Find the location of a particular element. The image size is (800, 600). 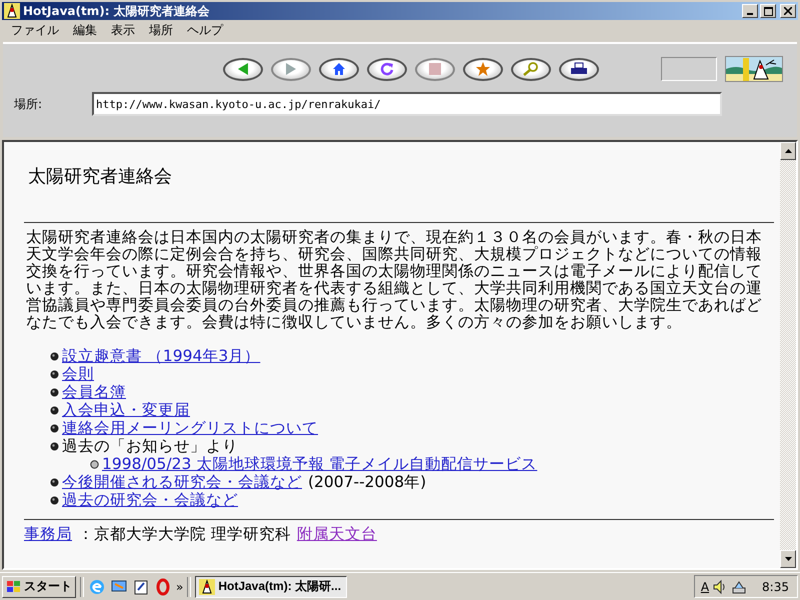

menu-item: ヘルプ is located at coordinates (205, 30).